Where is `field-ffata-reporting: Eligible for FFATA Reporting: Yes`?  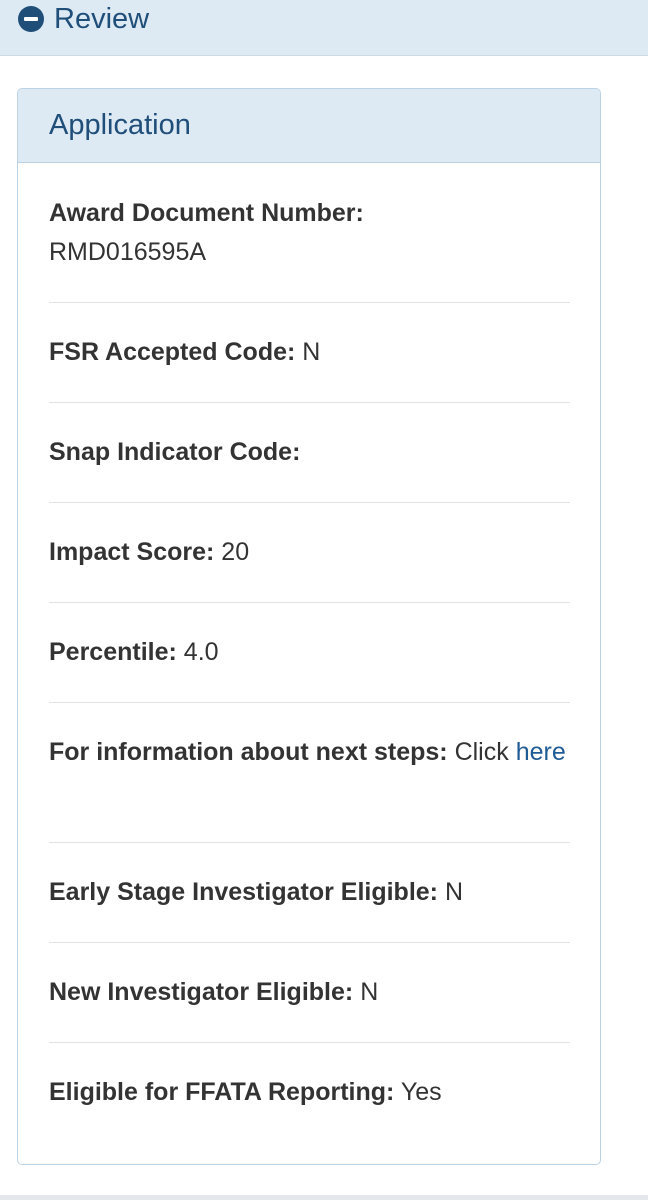 field-ffata-reporting: Eligible for FFATA Reporting: Yes is located at coordinates (309, 1093).